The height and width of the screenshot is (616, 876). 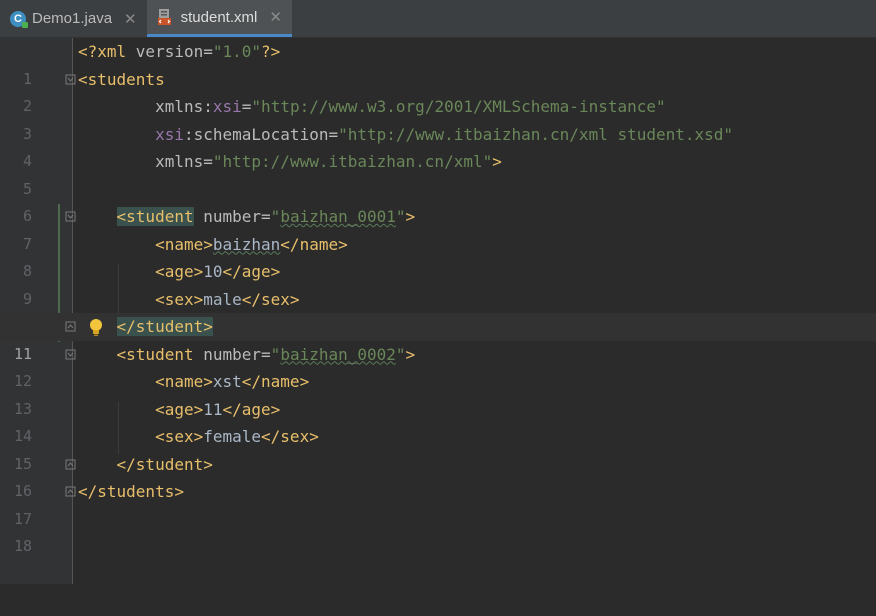 I want to click on code-line: 10 <sex>male</sex>, so click(x=438, y=311).